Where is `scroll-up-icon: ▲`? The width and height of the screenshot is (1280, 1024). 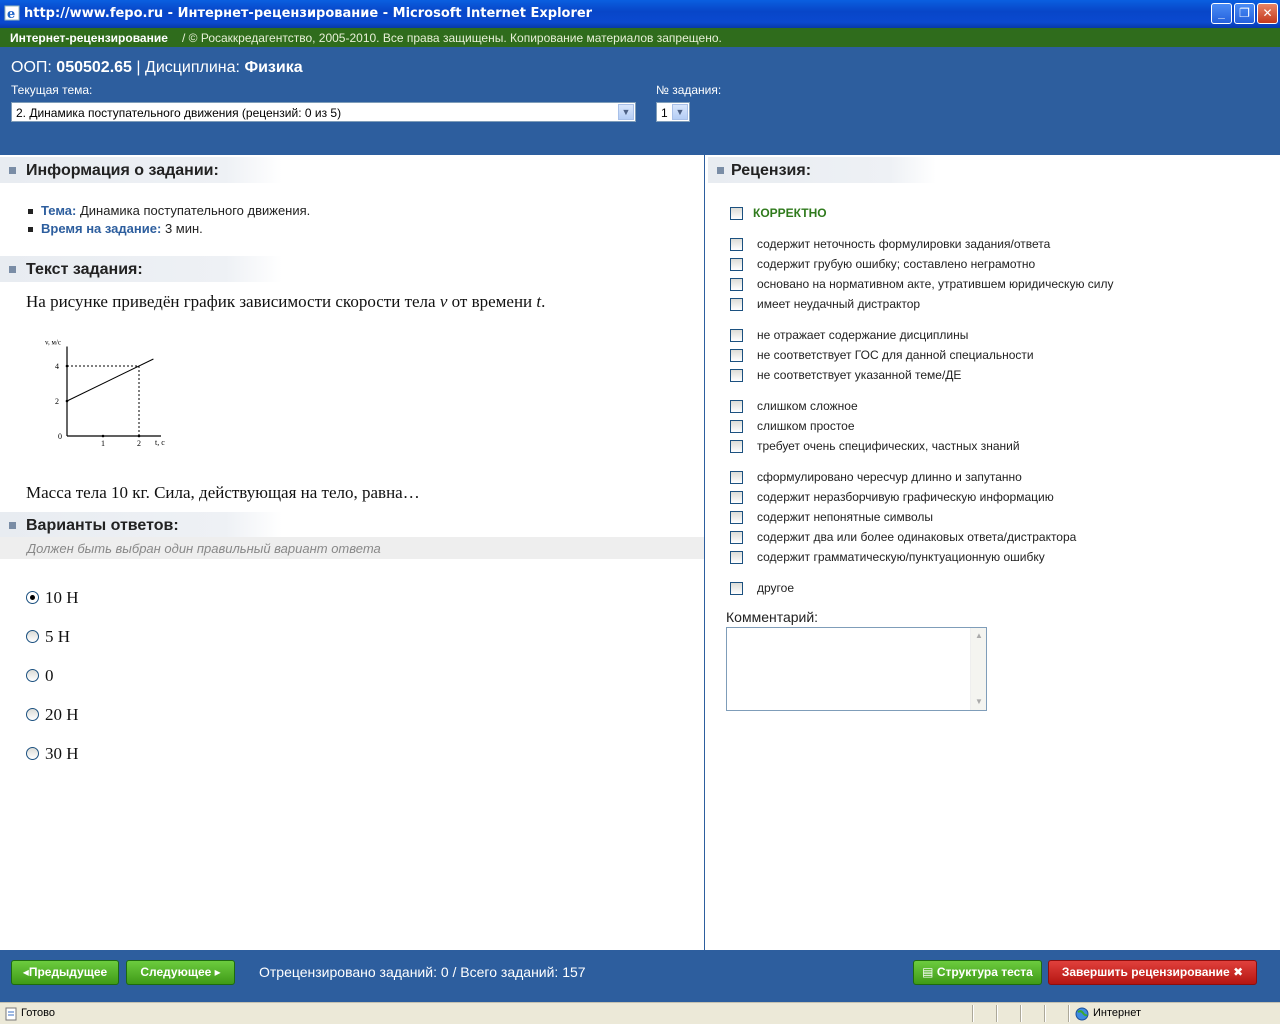
scroll-up-icon: ▲ is located at coordinates (979, 636).